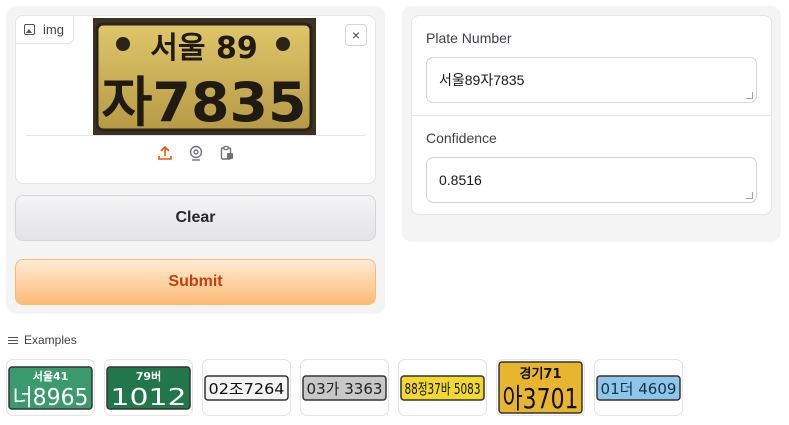  I want to click on example-plate-number: 03가 3363, so click(345, 389).